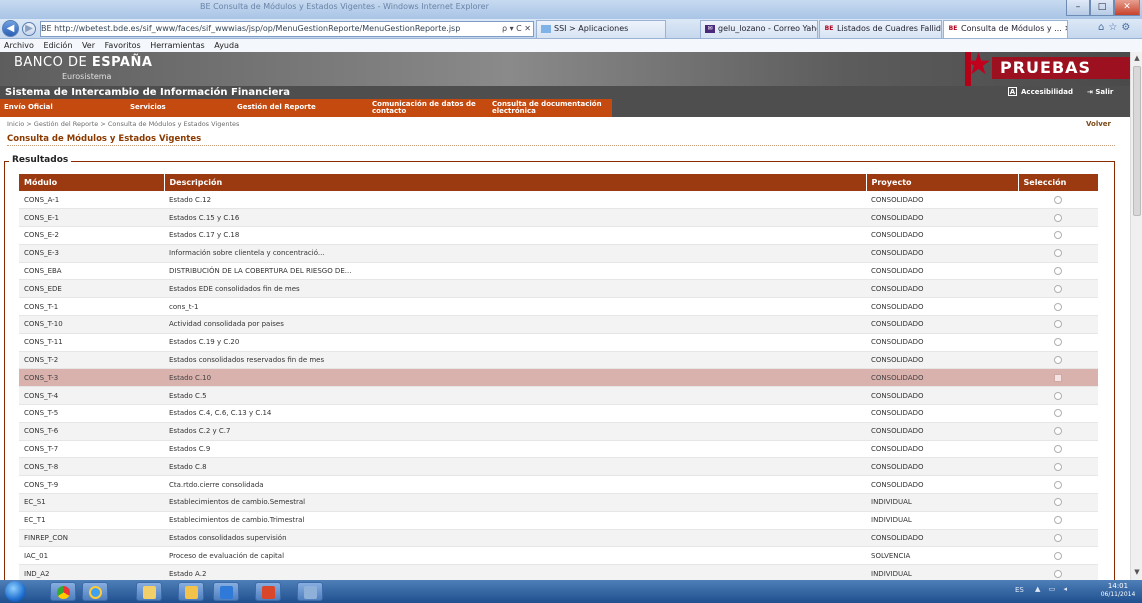 The image size is (1142, 603). Describe the element at coordinates (226, 591) in the screenshot. I see `lync-icon` at that location.